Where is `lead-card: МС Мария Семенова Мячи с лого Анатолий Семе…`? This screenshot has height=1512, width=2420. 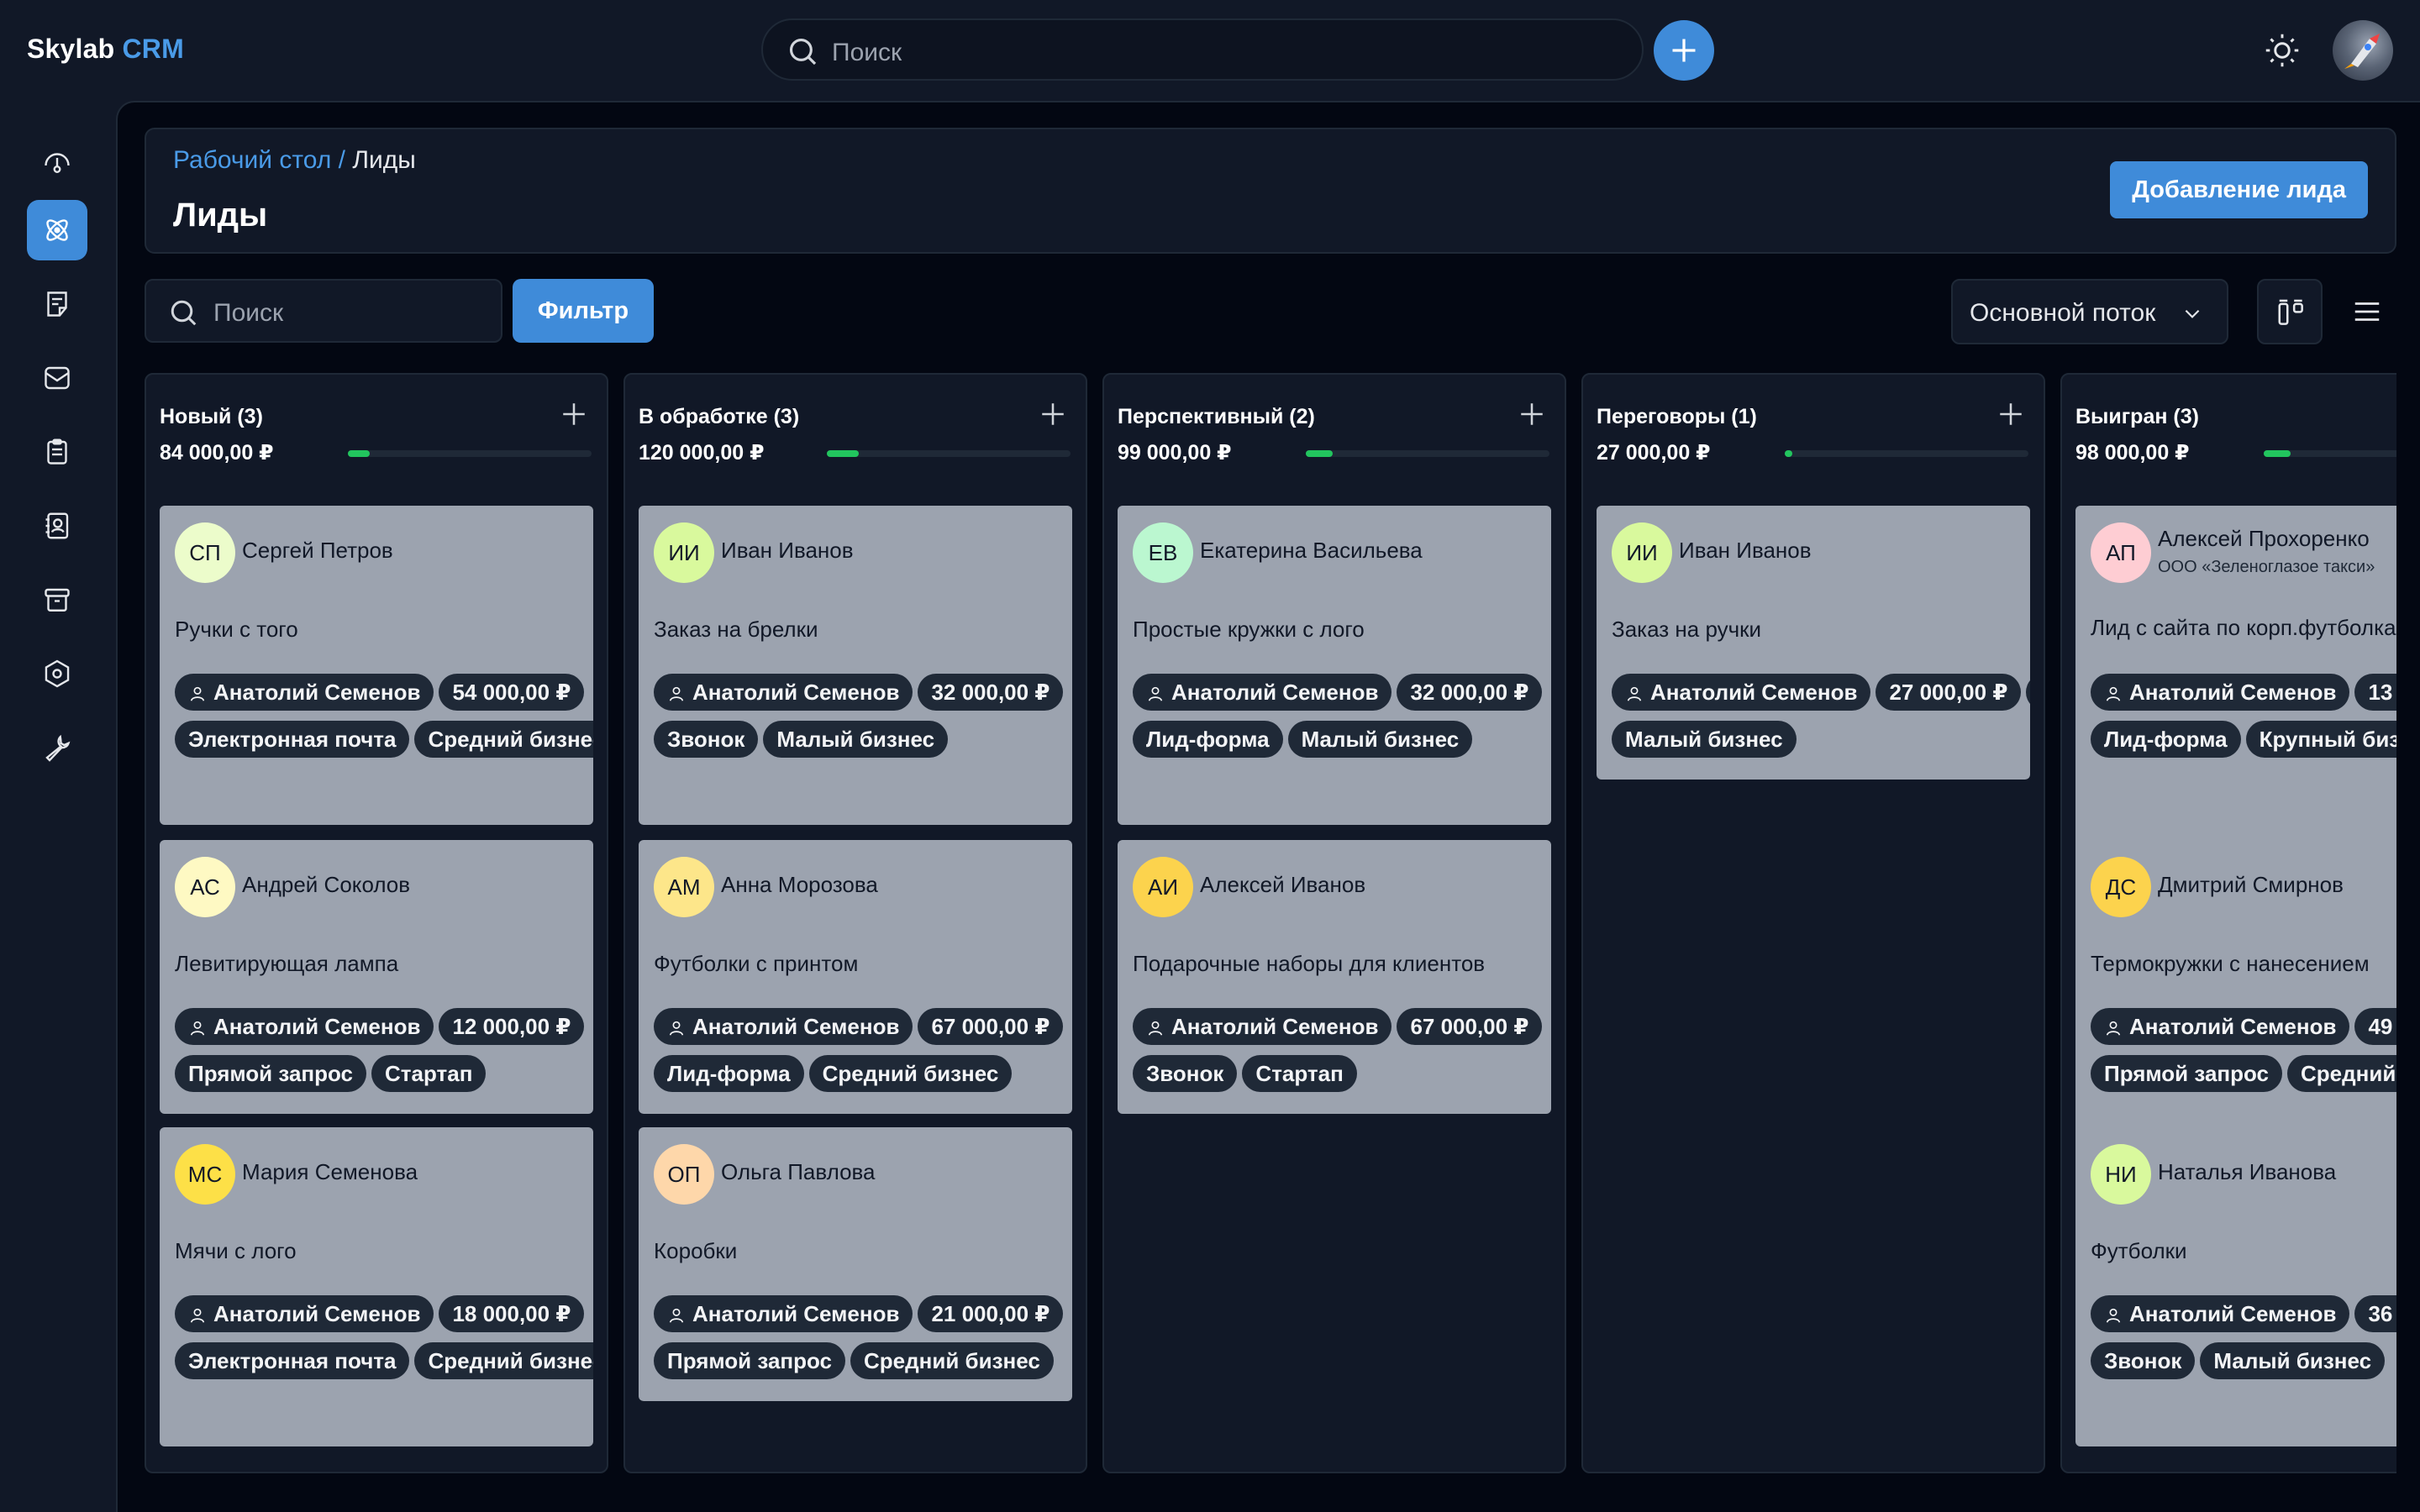 lead-card: МС Мария Семенова Мячи с лого Анатолий Семе… is located at coordinates (376, 1286).